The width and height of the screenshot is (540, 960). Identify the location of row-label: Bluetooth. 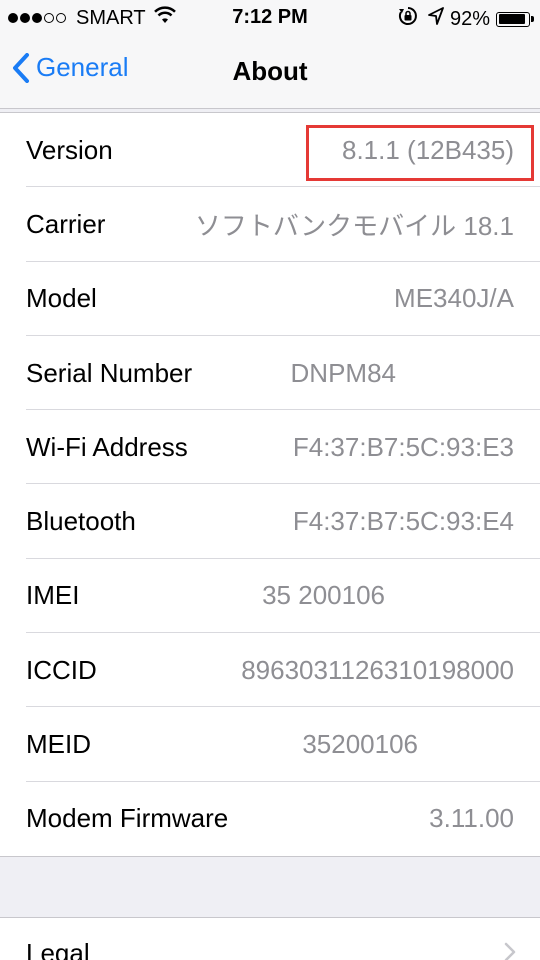
(81, 521).